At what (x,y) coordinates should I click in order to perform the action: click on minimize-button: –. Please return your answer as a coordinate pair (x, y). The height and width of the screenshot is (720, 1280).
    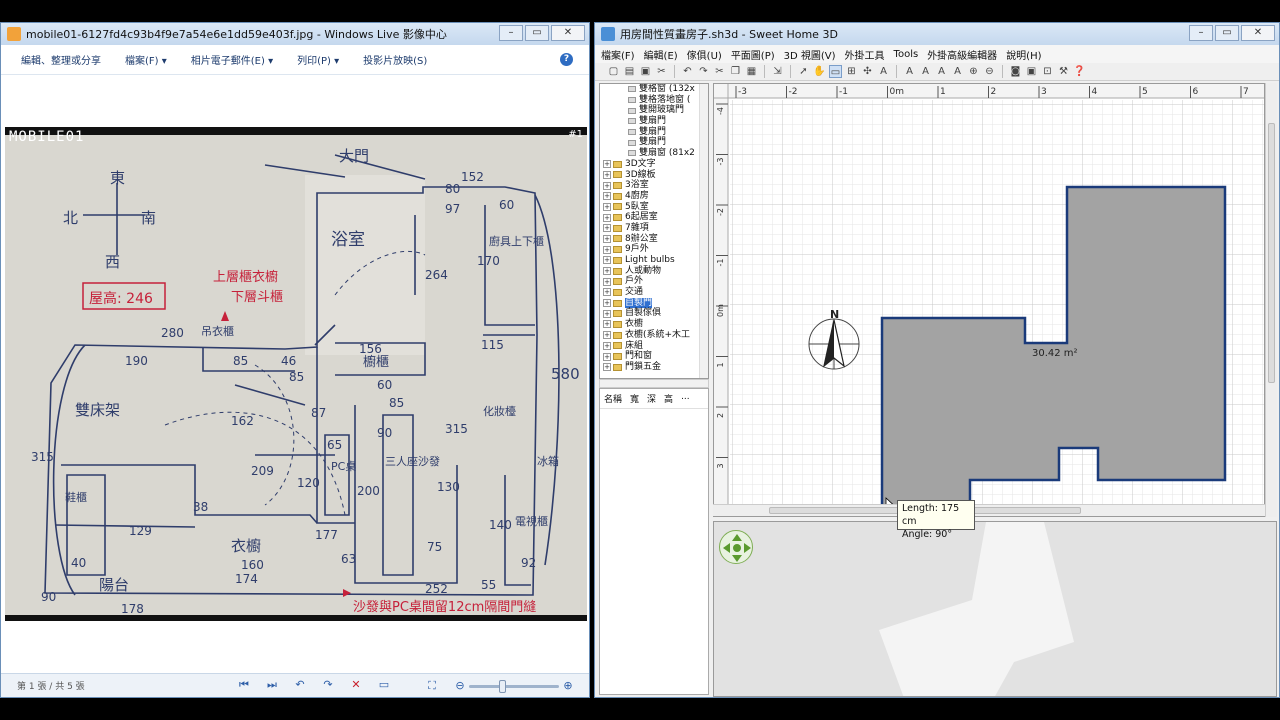
    Looking at the image, I should click on (511, 33).